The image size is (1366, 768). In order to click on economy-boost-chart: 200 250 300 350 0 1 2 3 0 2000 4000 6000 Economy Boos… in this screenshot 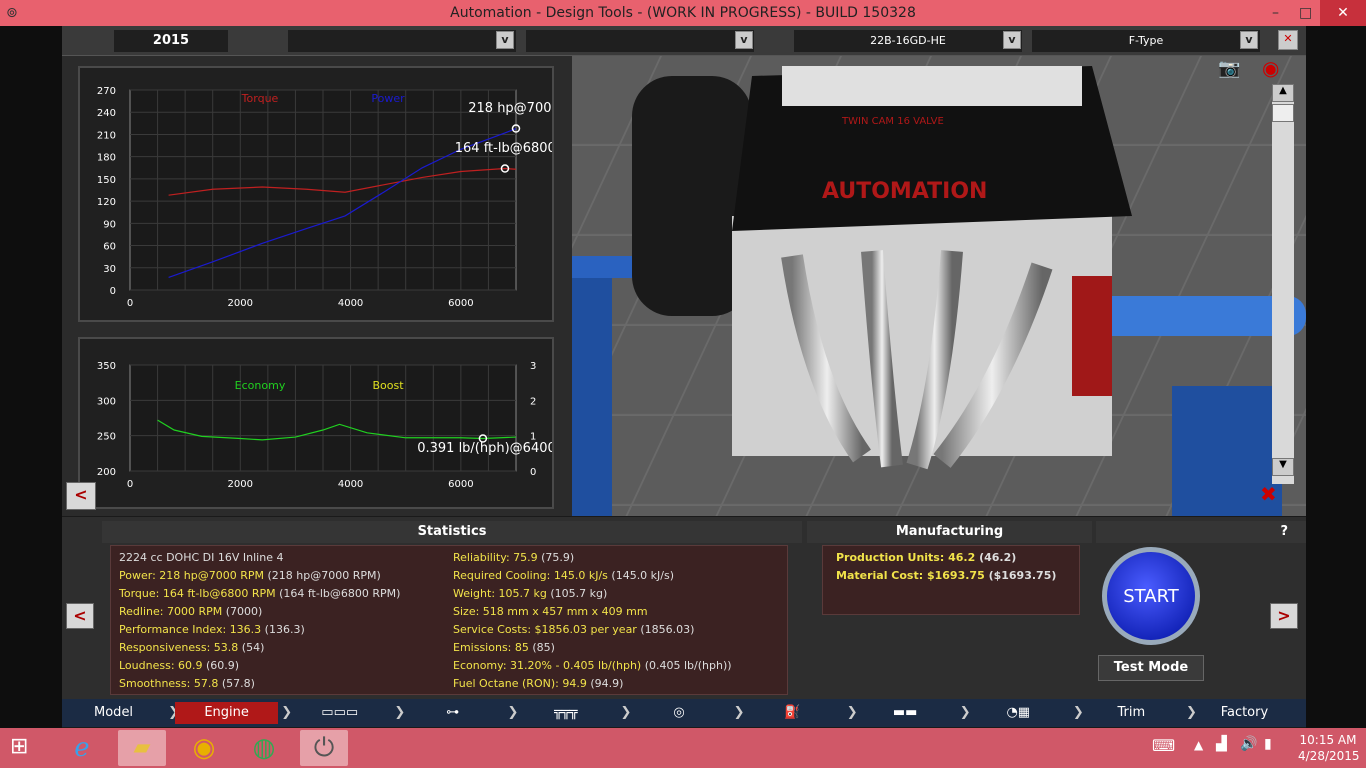, I will do `click(333, 423)`.